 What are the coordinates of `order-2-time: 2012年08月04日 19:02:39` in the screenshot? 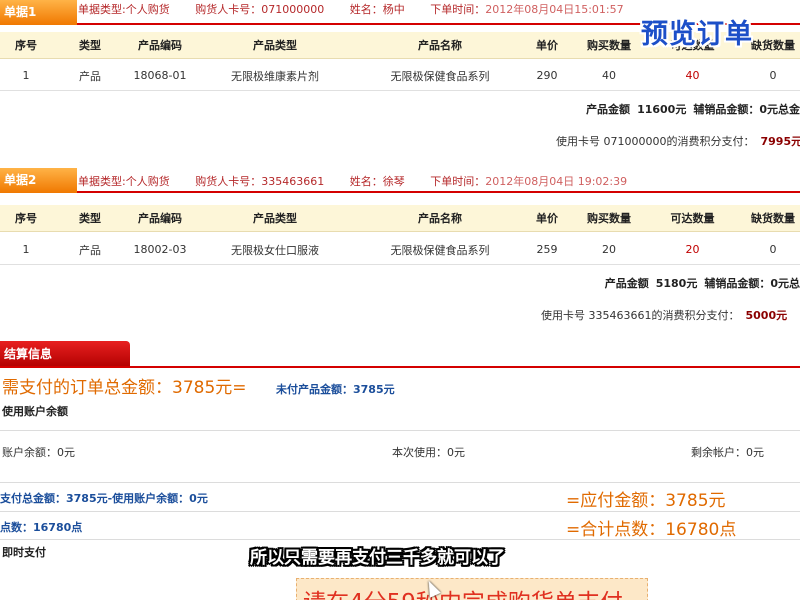 It's located at (556, 181).